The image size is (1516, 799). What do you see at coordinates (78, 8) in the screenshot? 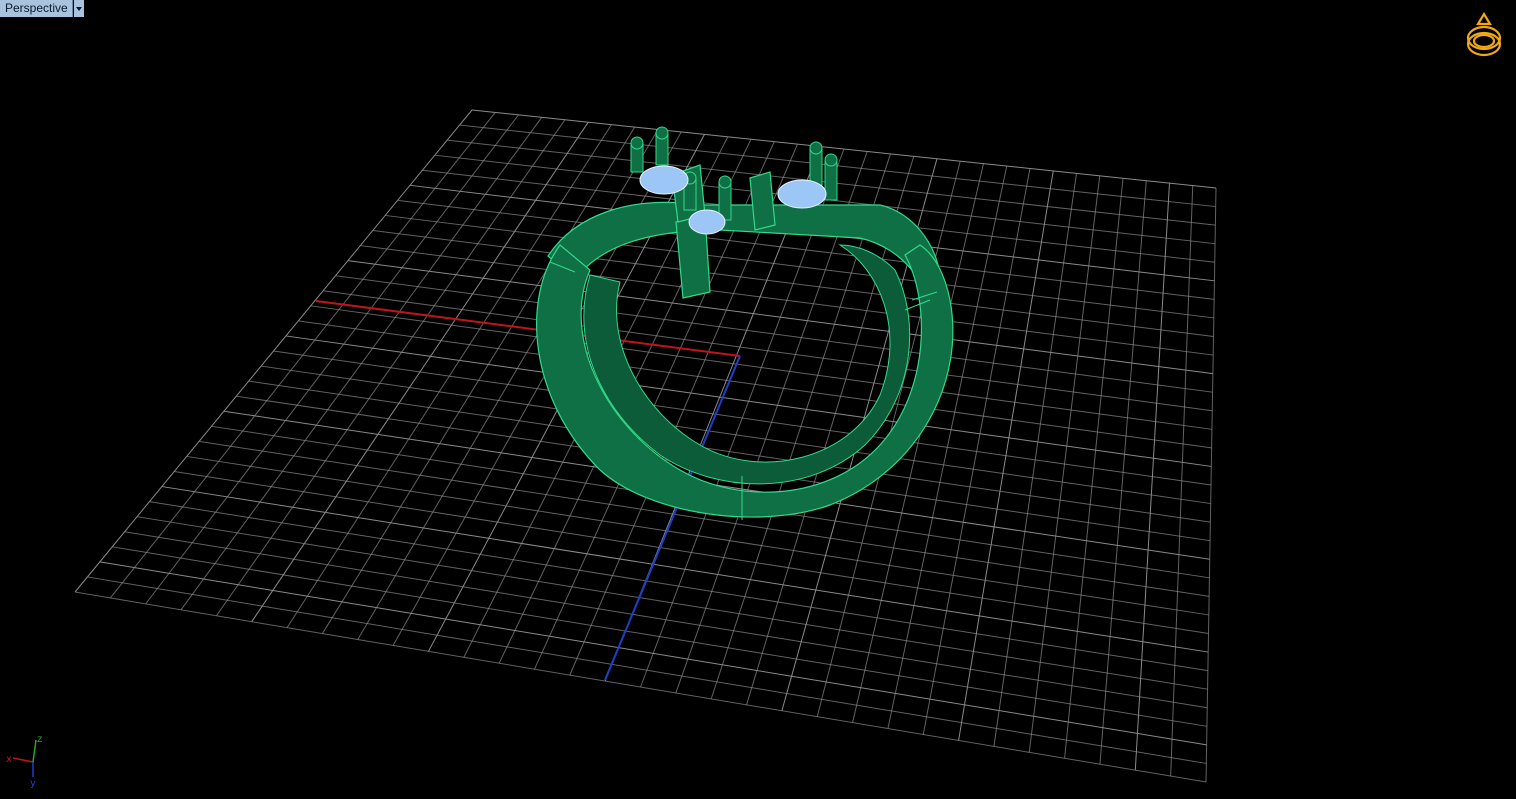
I see `chevron-down-icon` at bounding box center [78, 8].